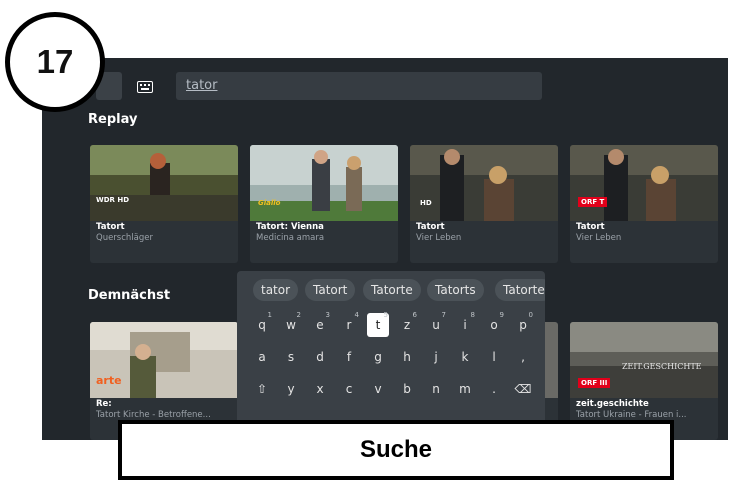 The image size is (732, 480). I want to click on key-⇧: ⇧, so click(262, 389).